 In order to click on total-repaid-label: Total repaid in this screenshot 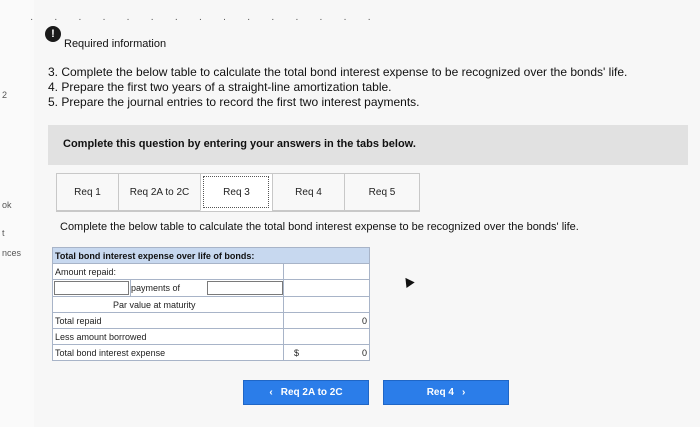, I will do `click(168, 320)`.